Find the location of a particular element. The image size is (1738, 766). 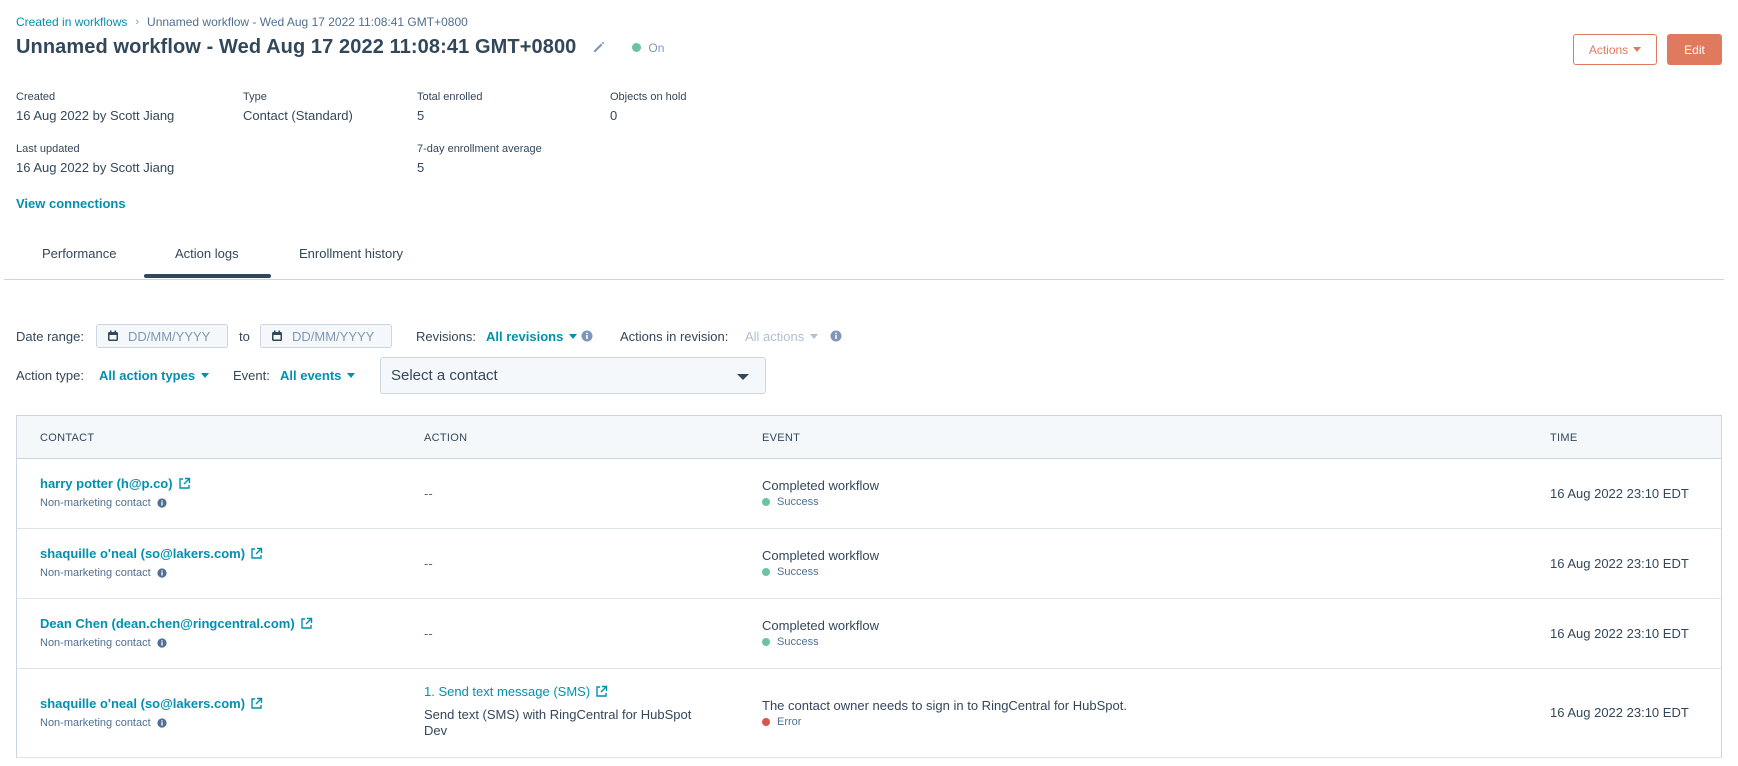

contact-name: Dean Chen (dean.chen@ringcentral.com) is located at coordinates (167, 623).